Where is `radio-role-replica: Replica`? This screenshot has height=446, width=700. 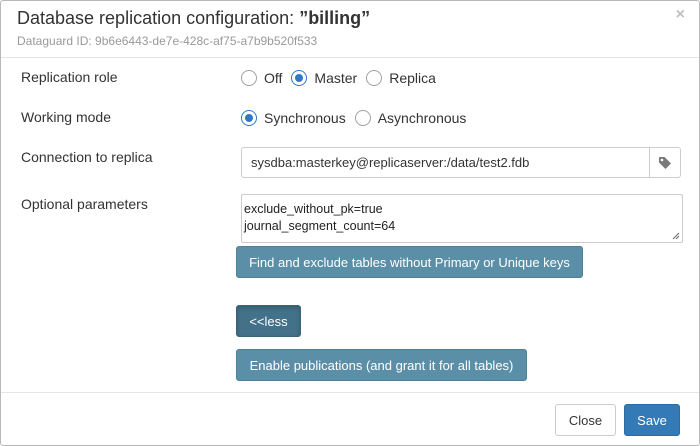 radio-role-replica: Replica is located at coordinates (401, 78).